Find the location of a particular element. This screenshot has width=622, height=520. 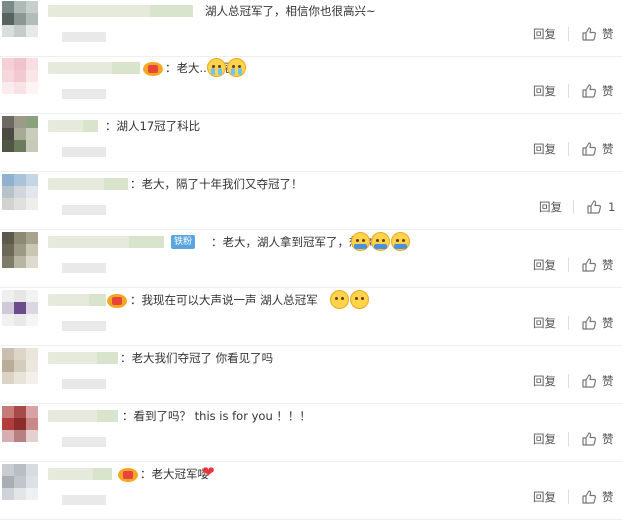

comment-item: 铁粉 ：老大，湖人拿到冠军了，想你了 回复赞 is located at coordinates (311, 259).